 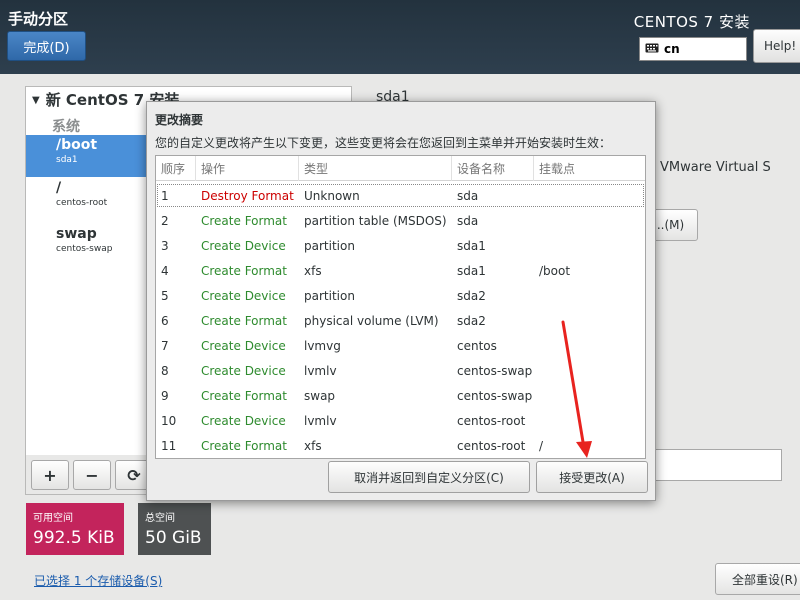 I want to click on add-mountpoint-button: +, so click(x=50, y=475).